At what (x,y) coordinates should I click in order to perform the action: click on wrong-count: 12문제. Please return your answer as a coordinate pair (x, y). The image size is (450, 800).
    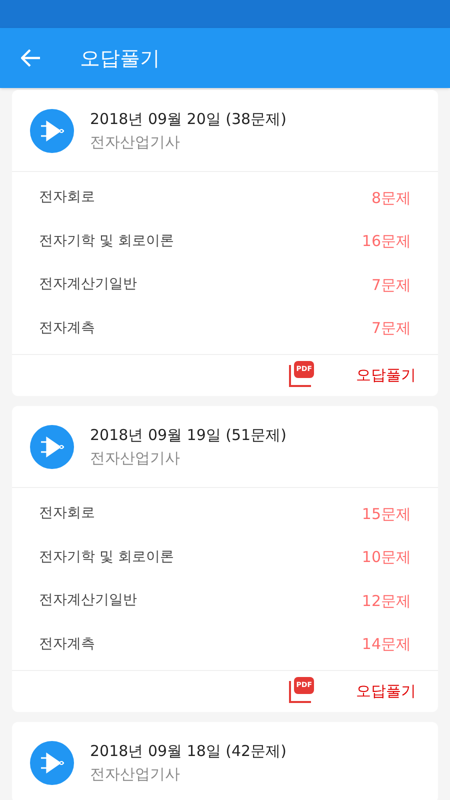
    Looking at the image, I should click on (386, 601).